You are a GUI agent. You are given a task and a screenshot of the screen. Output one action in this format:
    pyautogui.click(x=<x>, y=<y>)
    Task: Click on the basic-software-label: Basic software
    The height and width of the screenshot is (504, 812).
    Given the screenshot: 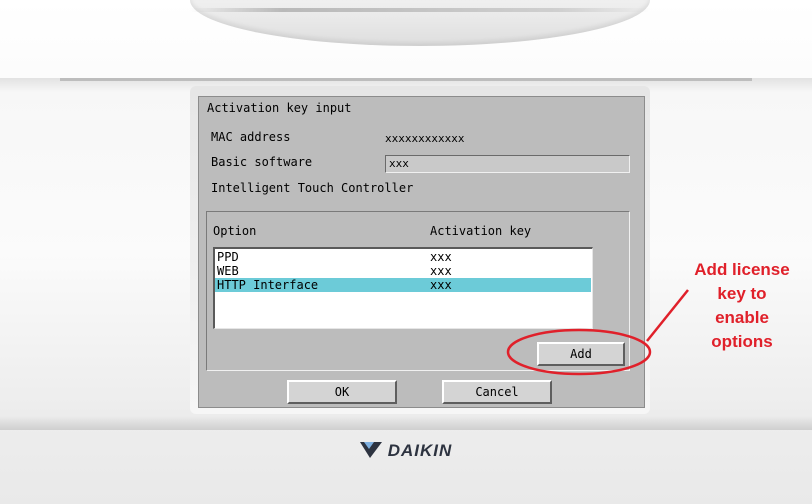 What is the action you would take?
    pyautogui.click(x=262, y=162)
    